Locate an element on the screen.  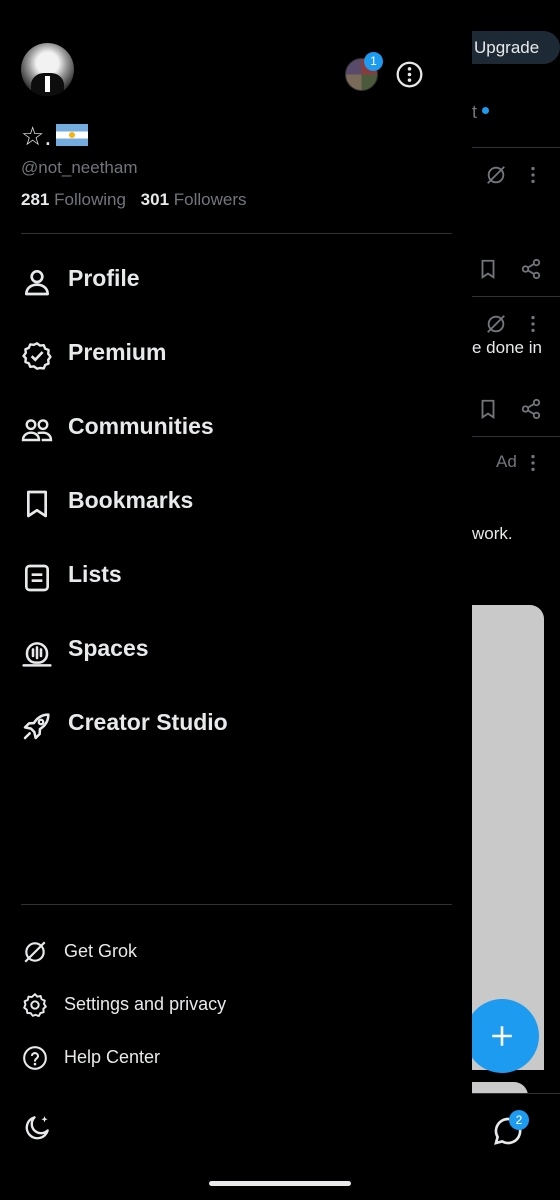
ad-label: Ad is located at coordinates (506, 461).